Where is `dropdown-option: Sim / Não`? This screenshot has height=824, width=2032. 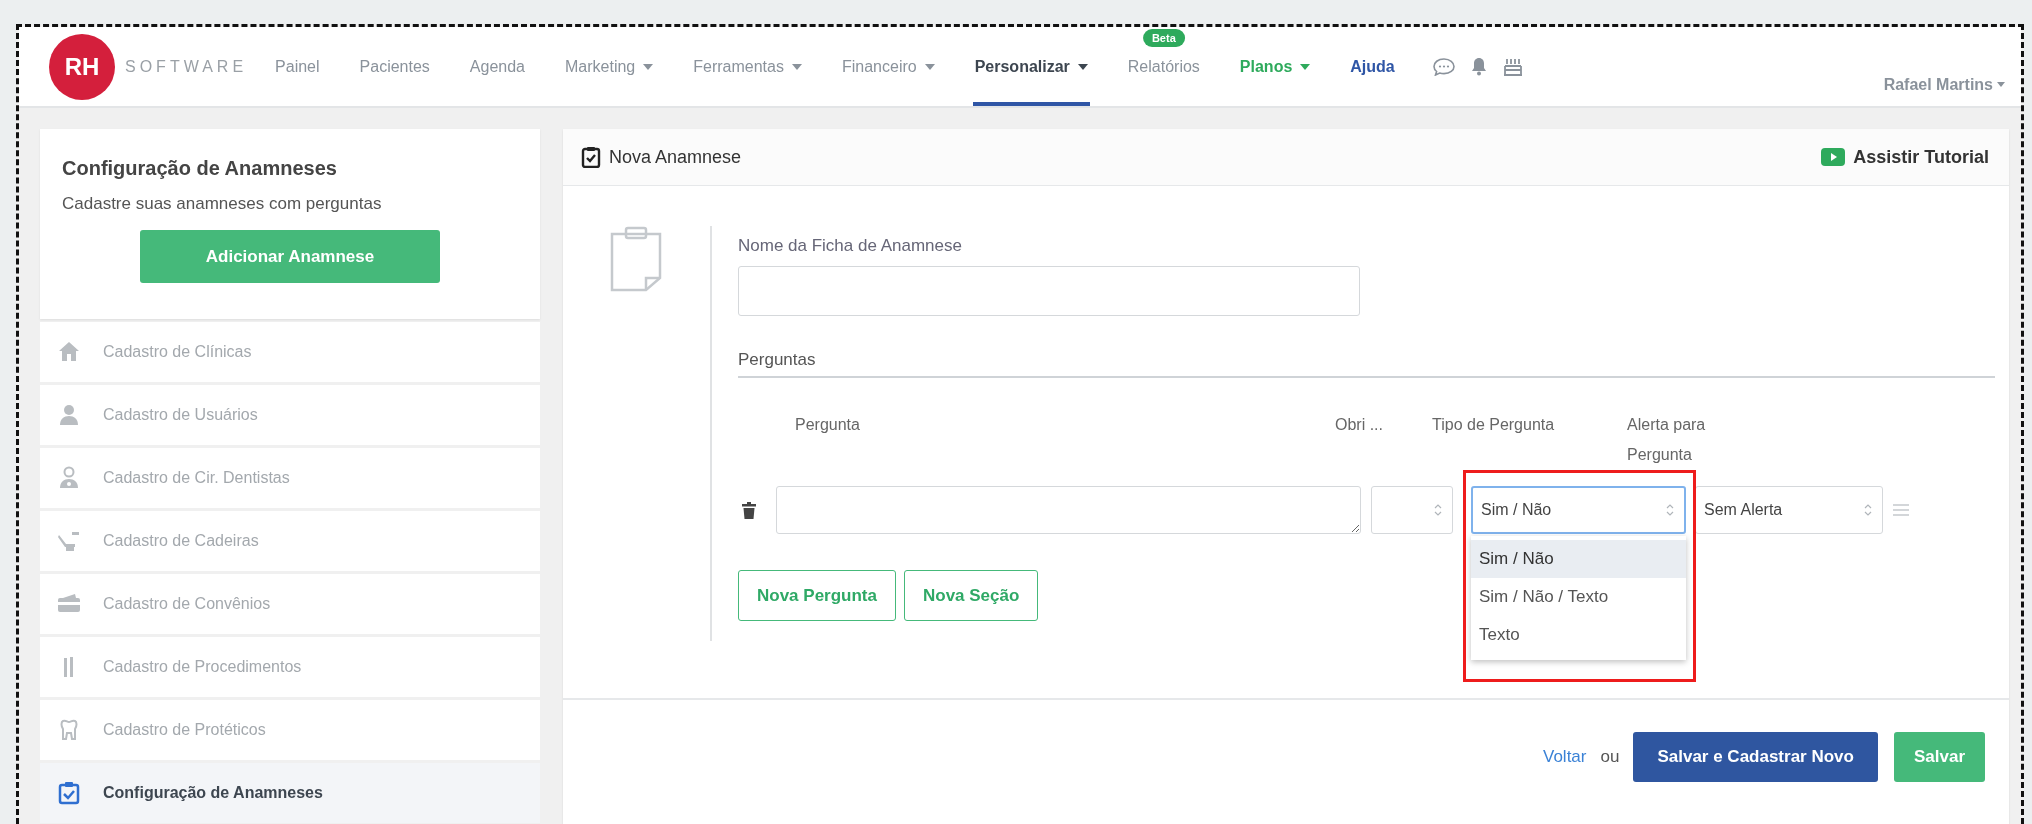 dropdown-option: Sim / Não is located at coordinates (1578, 559).